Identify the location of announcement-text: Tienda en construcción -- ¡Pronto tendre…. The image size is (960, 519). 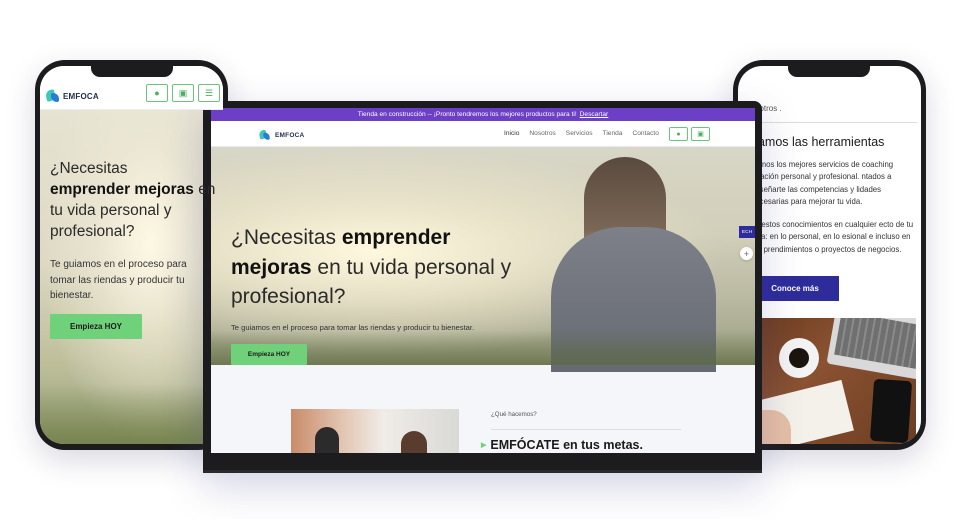
(467, 114).